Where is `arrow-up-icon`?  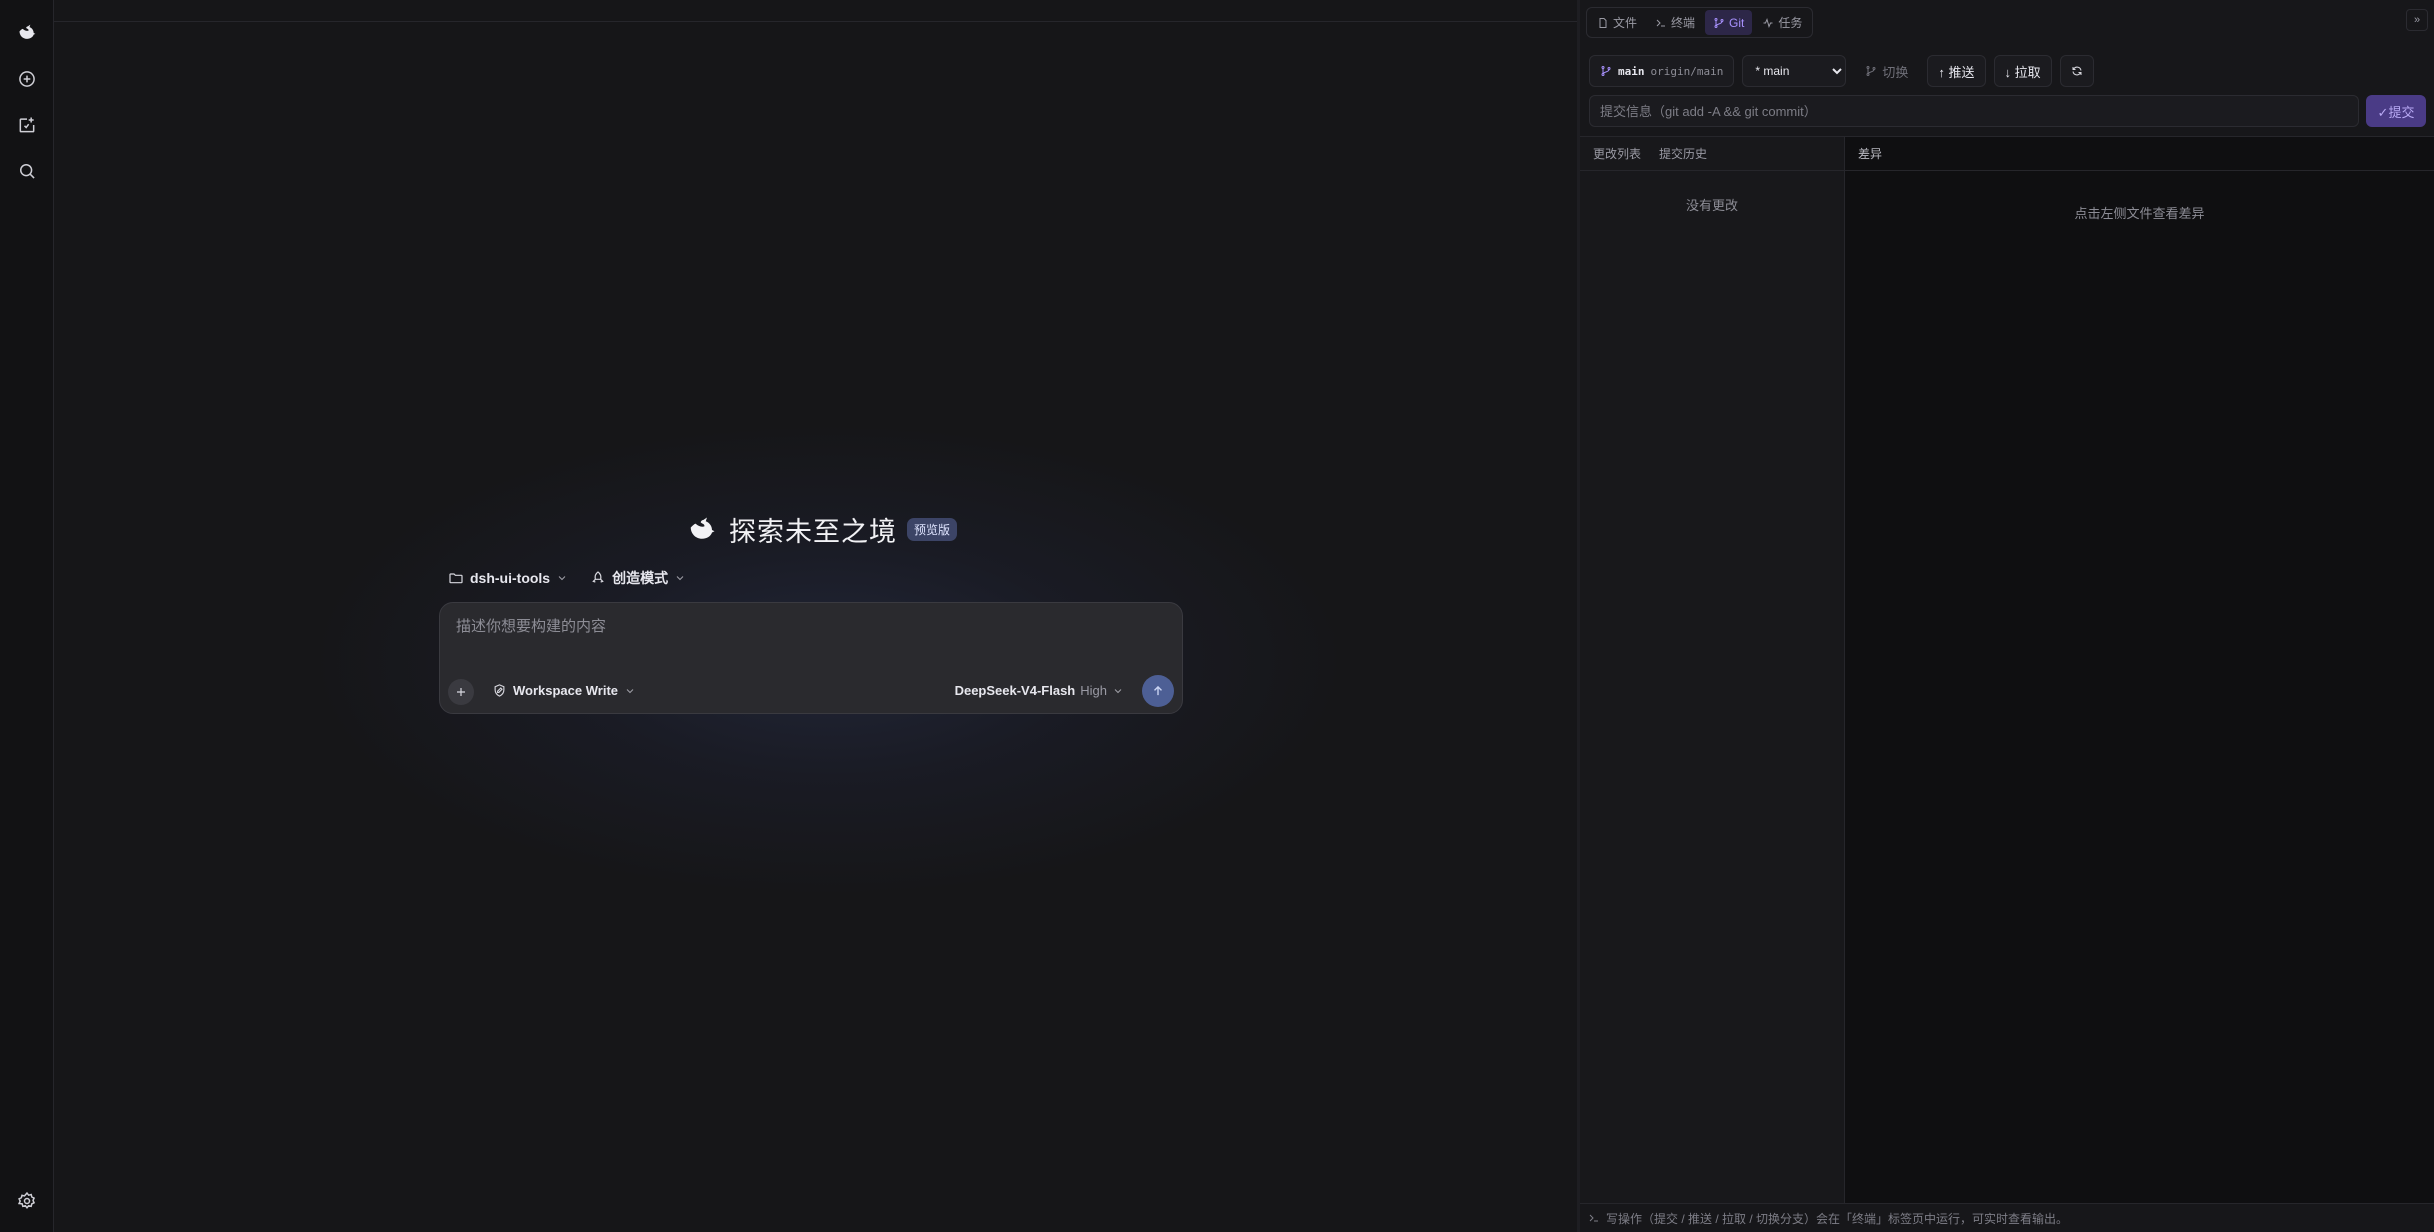
arrow-up-icon is located at coordinates (1158, 690).